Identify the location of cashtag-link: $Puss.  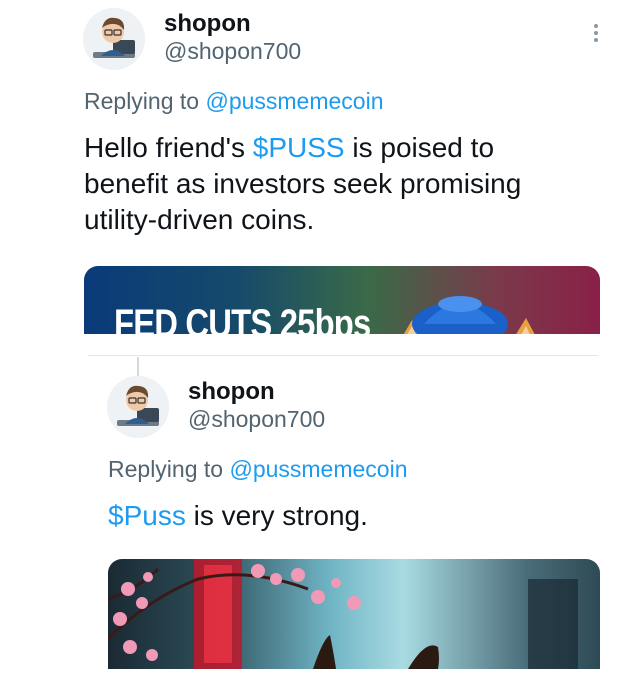
(147, 515).